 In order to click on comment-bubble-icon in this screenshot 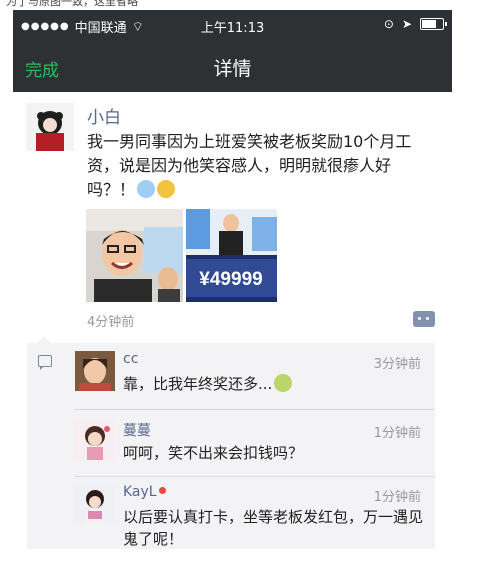, I will do `click(45, 362)`.